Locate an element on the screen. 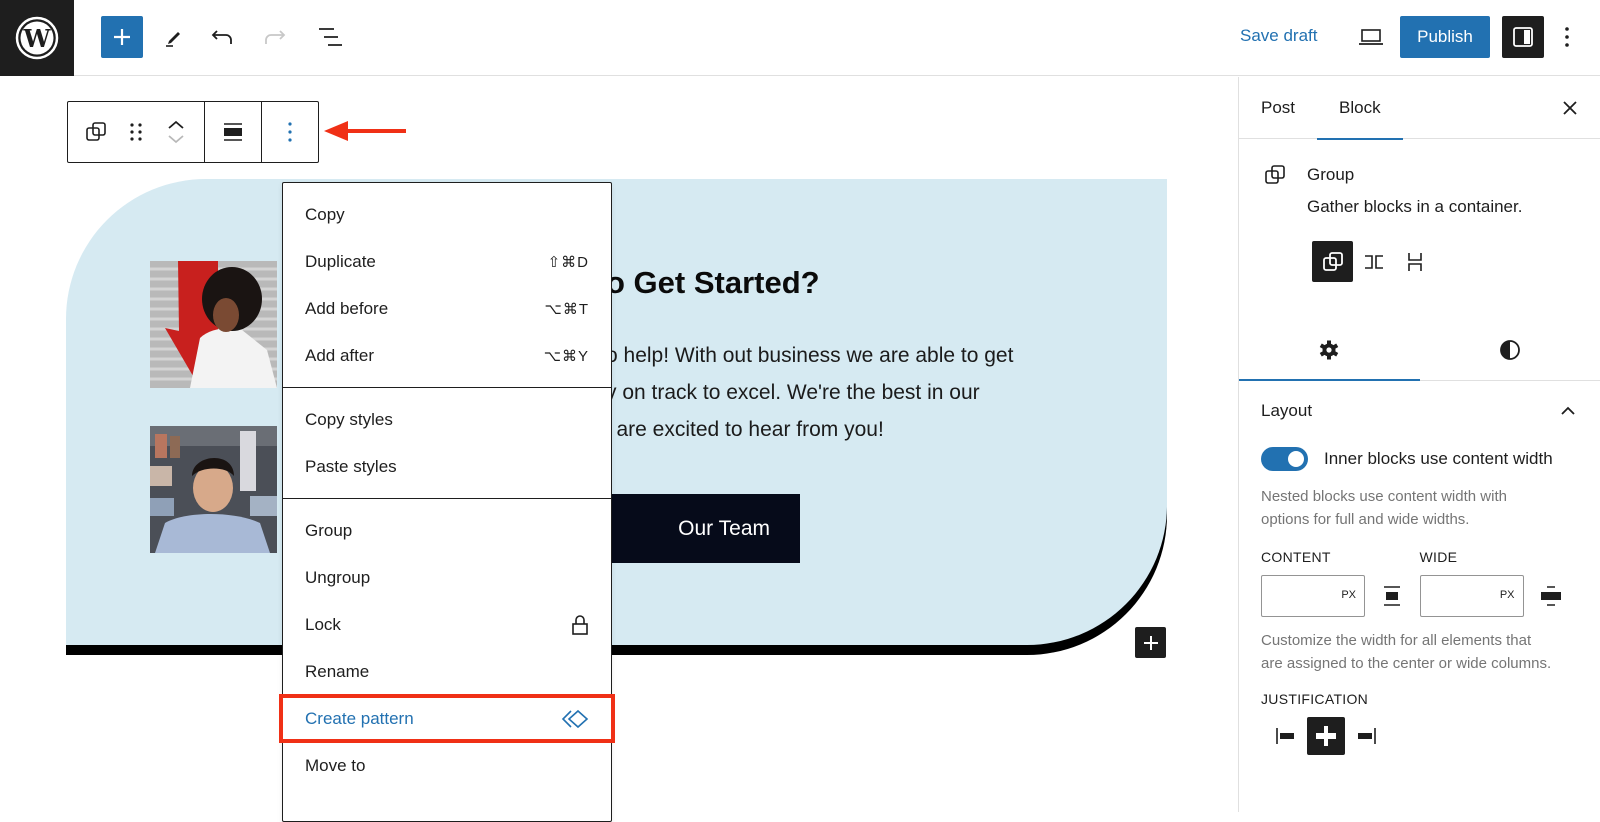 The image size is (1600, 822). justify-left-button is located at coordinates (1286, 736).